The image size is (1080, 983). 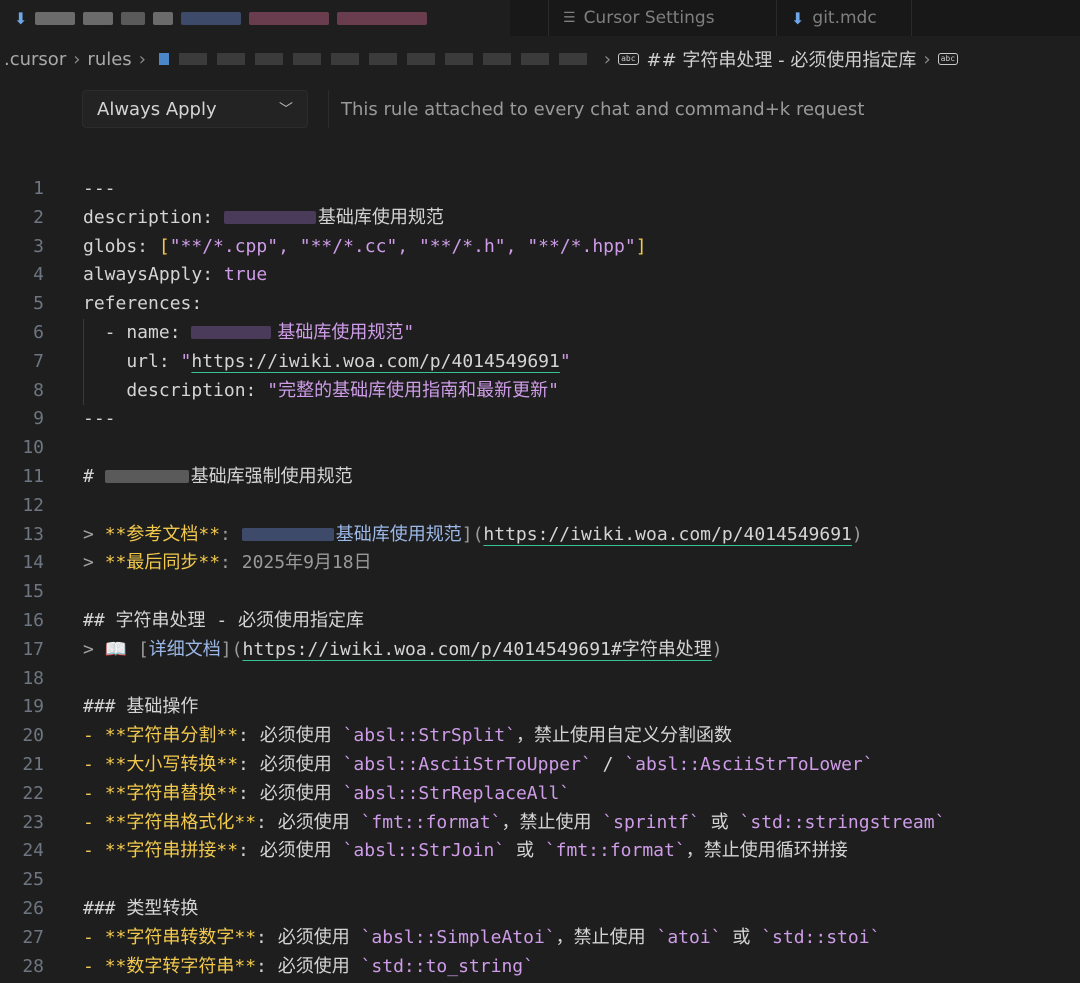 I want to click on link-bracket: [, so click(x=138, y=649).